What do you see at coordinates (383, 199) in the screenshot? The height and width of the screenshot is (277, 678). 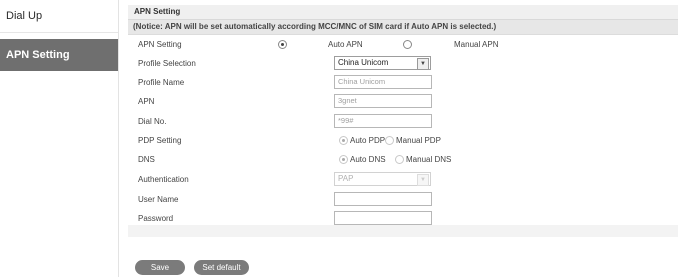 I see `user-name-input` at bounding box center [383, 199].